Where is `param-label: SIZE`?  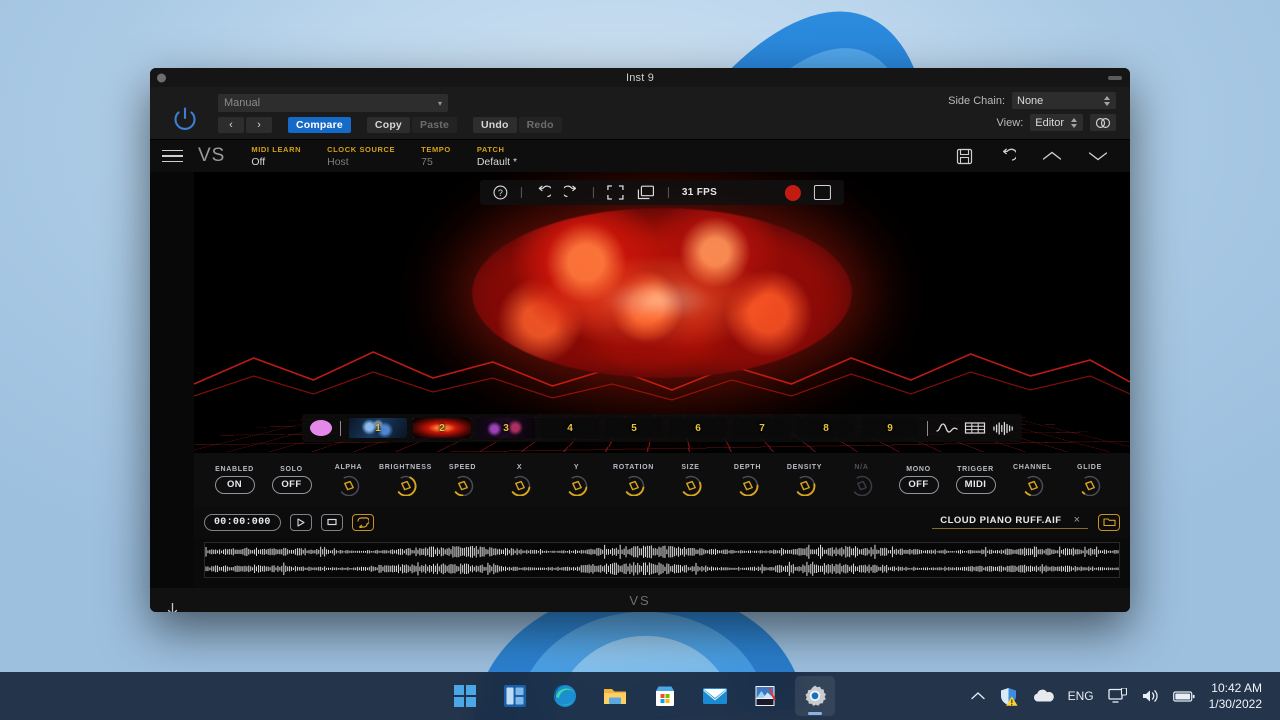 param-label: SIZE is located at coordinates (690, 467).